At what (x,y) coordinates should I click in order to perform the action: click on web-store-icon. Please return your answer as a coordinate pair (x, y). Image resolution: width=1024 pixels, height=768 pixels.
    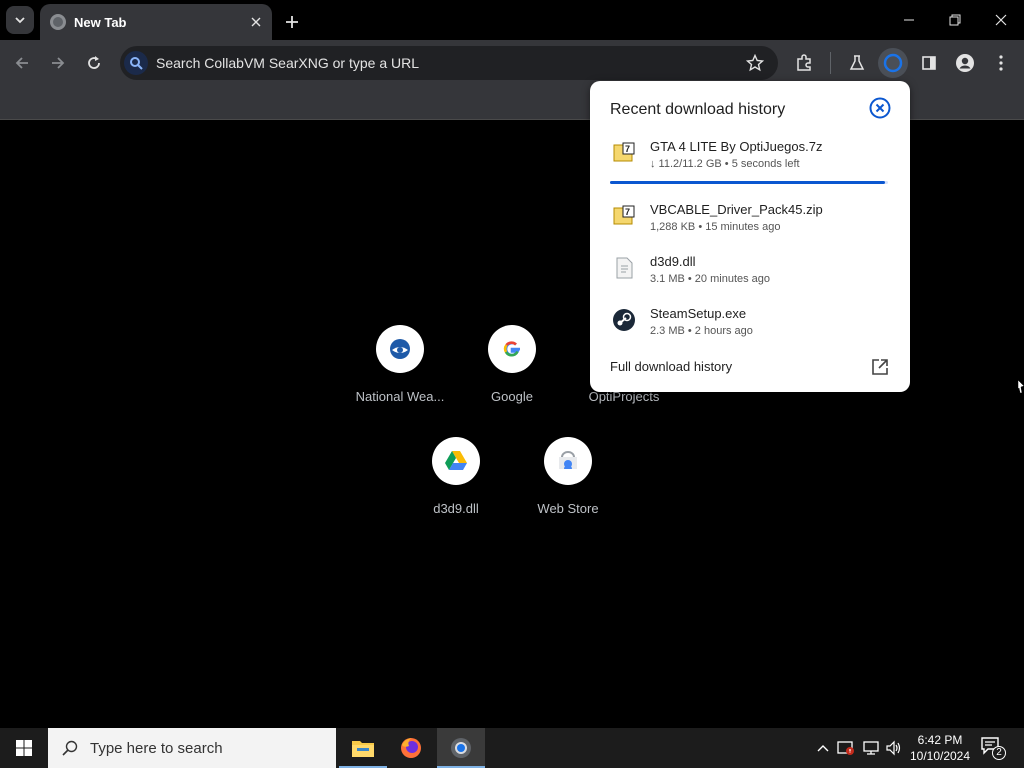
    Looking at the image, I should click on (568, 461).